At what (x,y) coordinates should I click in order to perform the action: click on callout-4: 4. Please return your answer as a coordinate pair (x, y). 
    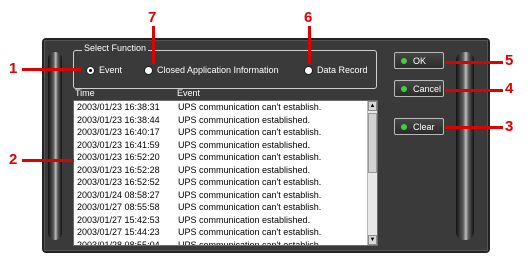
    Looking at the image, I should click on (509, 88).